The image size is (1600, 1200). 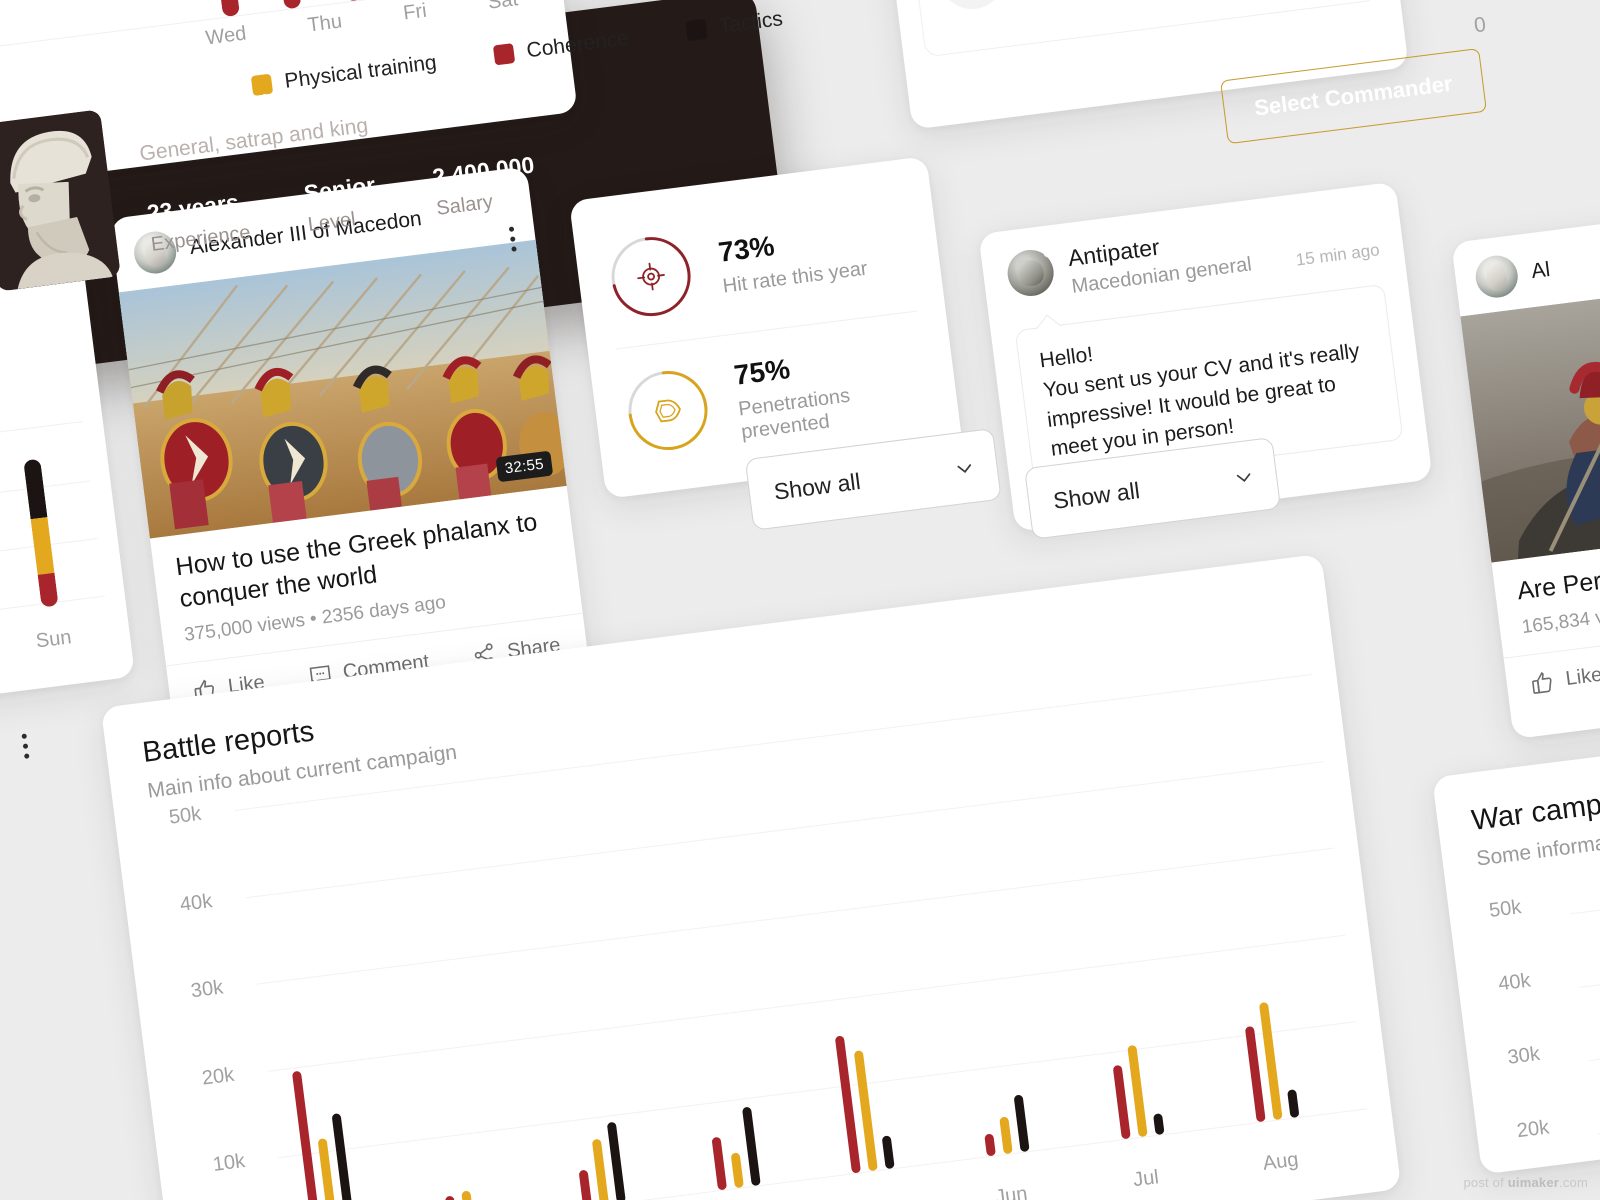 I want to click on weekly-day-label: Fri, so click(x=415, y=12).